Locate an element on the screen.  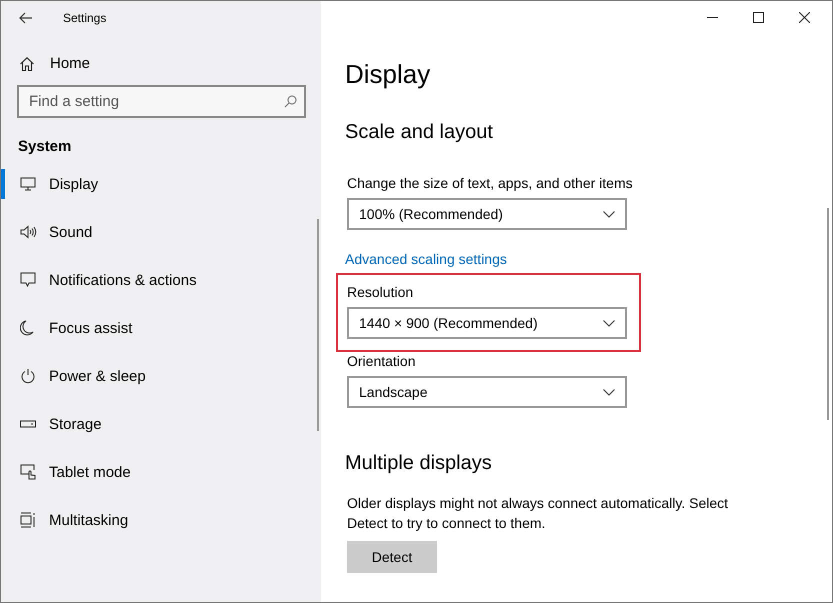
setting-label: Resolution is located at coordinates (380, 292).